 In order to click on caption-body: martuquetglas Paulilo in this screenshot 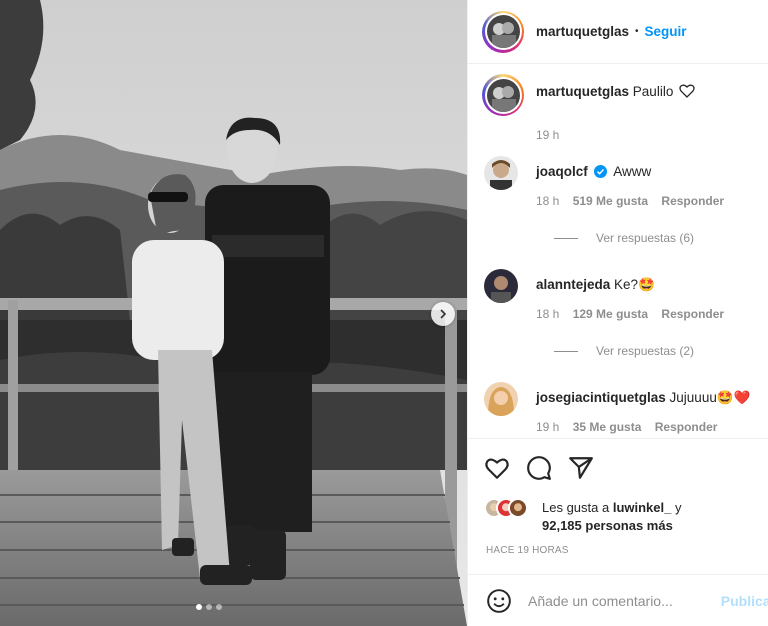, I will do `click(615, 91)`.